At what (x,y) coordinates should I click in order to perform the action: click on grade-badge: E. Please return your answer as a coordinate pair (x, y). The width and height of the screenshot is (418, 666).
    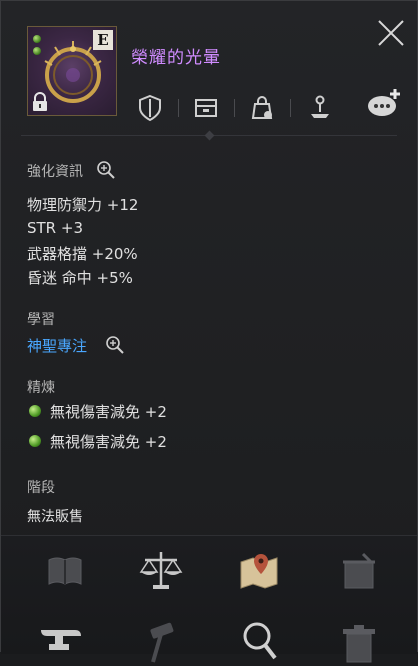
    Looking at the image, I should click on (103, 40).